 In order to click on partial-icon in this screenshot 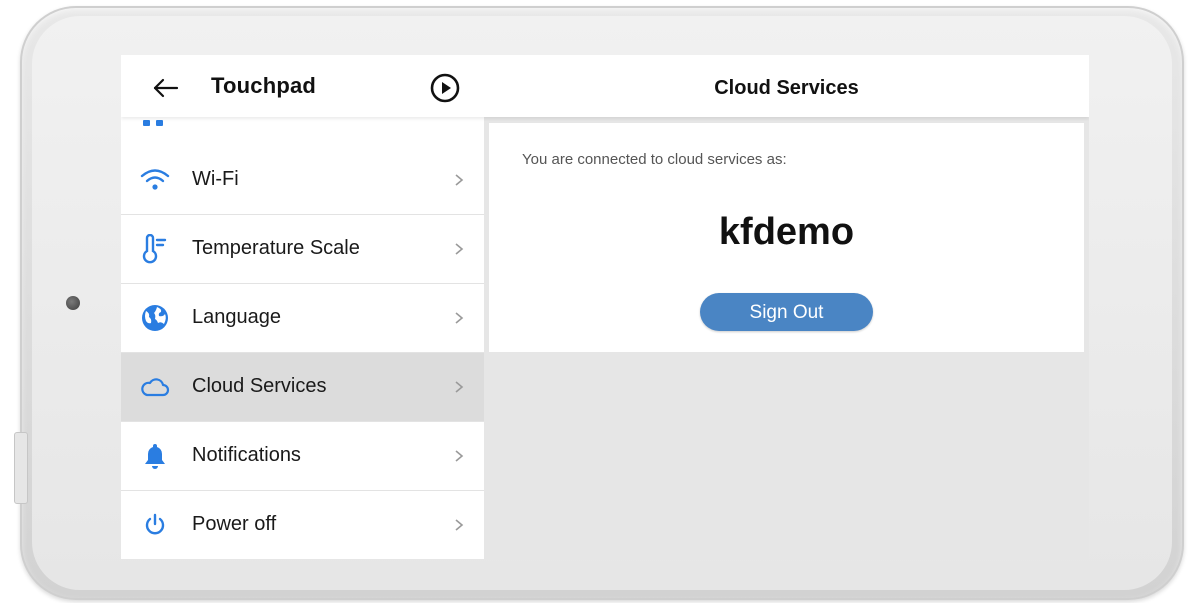, I will do `click(154, 121)`.